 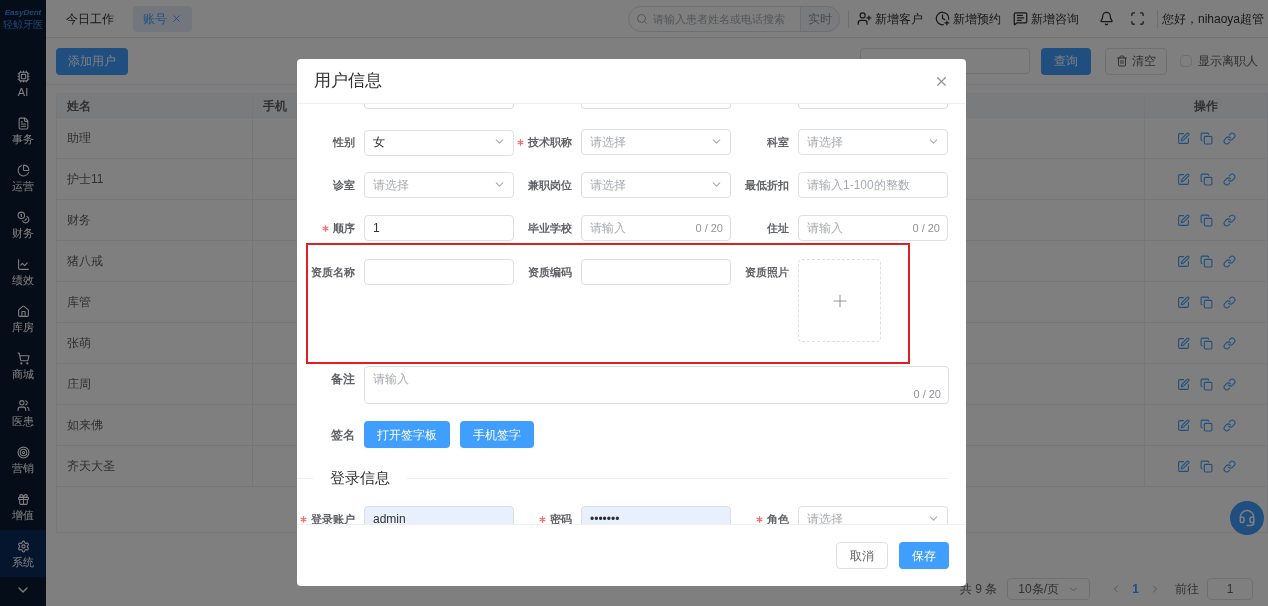 What do you see at coordinates (767, 185) in the screenshot?
I see `field-label: 最低折扣` at bounding box center [767, 185].